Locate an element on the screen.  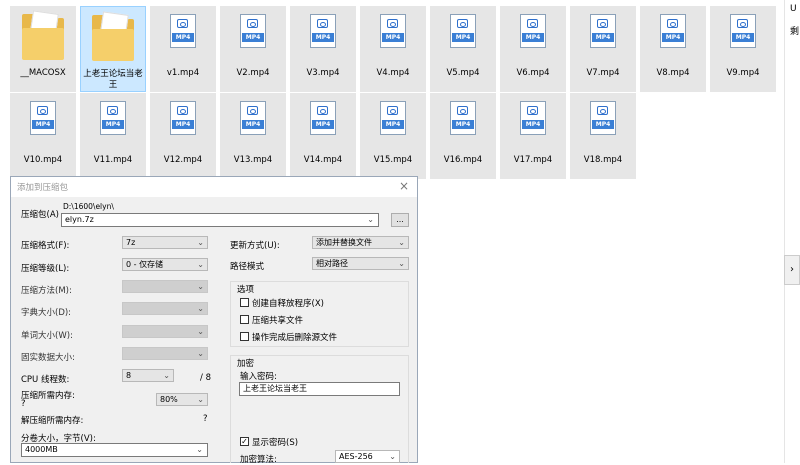
show-password-checkbox: ✓ is located at coordinates (244, 441).